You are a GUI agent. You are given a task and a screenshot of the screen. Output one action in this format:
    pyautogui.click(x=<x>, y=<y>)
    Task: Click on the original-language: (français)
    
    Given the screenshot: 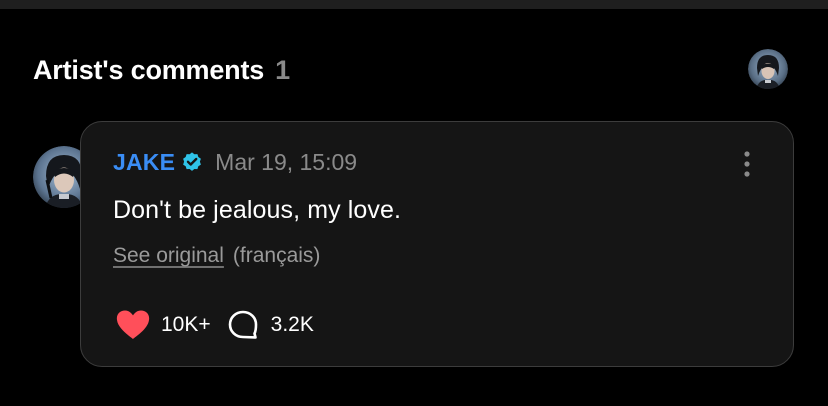 What is the action you would take?
    pyautogui.click(x=276, y=255)
    